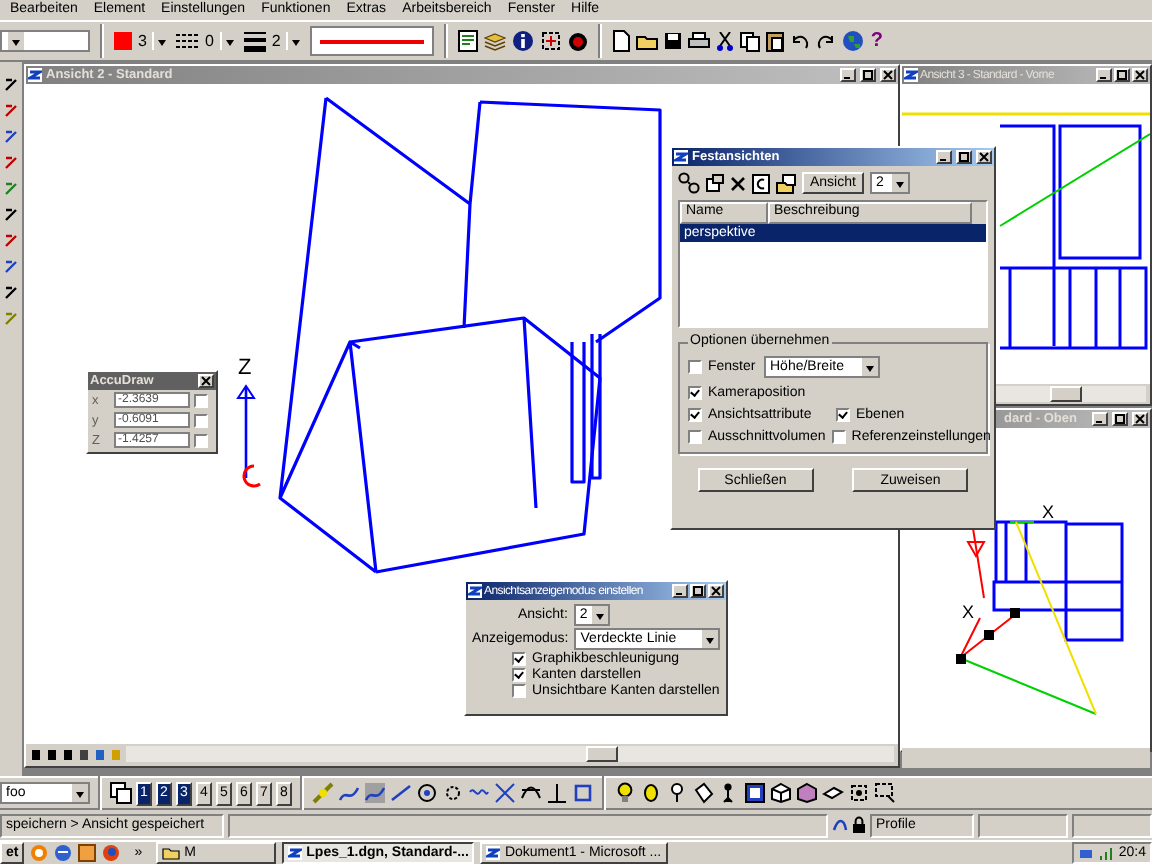 The width and height of the screenshot is (1152, 864). I want to click on axis-label: Z, so click(245, 368).